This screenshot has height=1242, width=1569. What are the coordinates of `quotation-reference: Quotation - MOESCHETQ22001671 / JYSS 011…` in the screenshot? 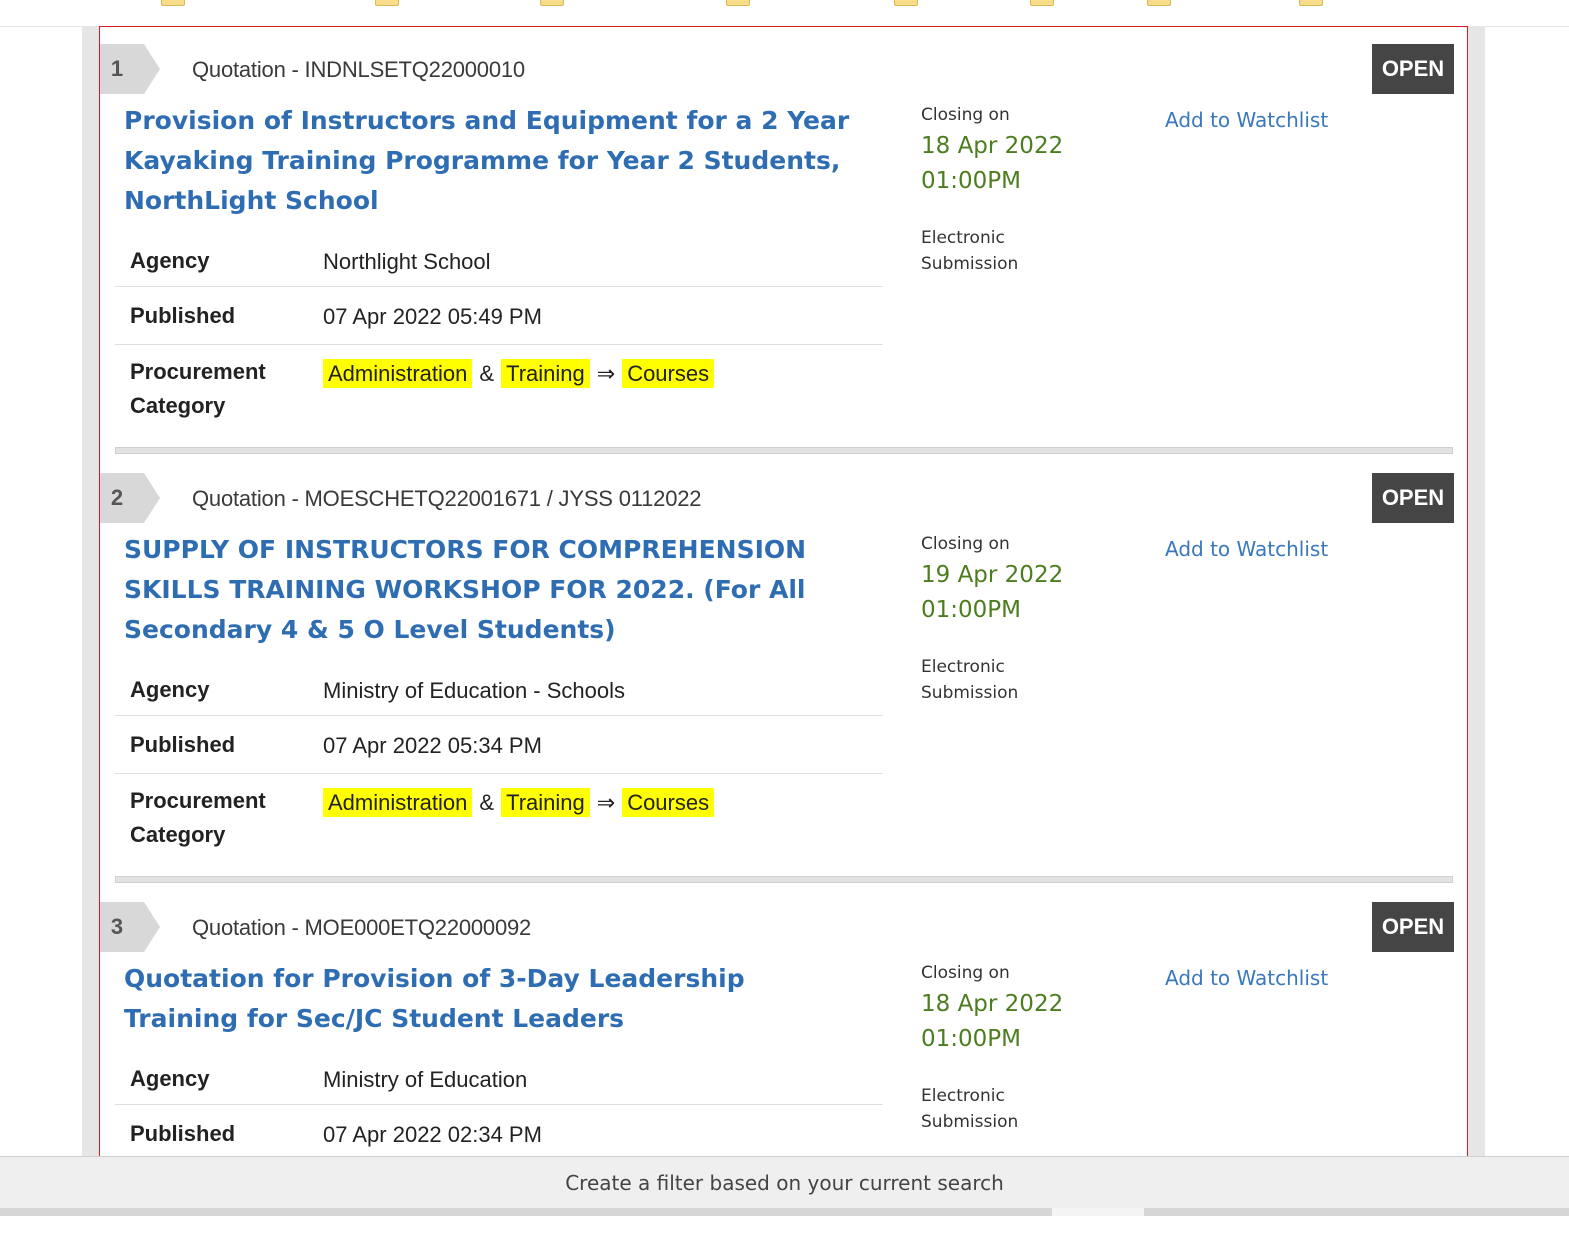 It's located at (447, 498).